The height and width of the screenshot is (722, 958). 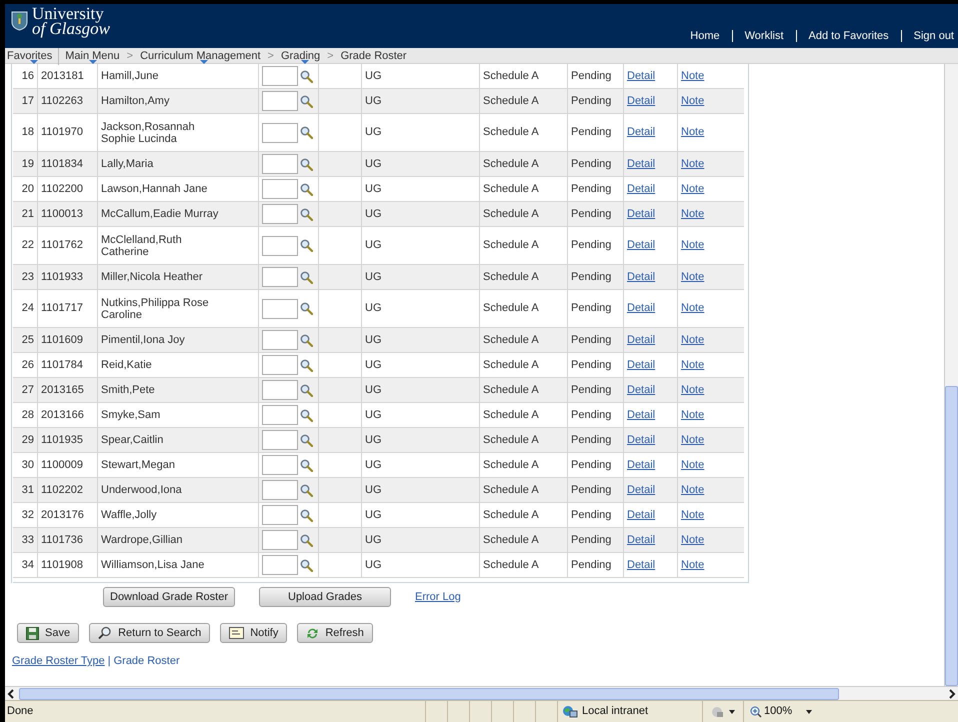 I want to click on breadcrumb-item: Favorites, so click(x=29, y=56).